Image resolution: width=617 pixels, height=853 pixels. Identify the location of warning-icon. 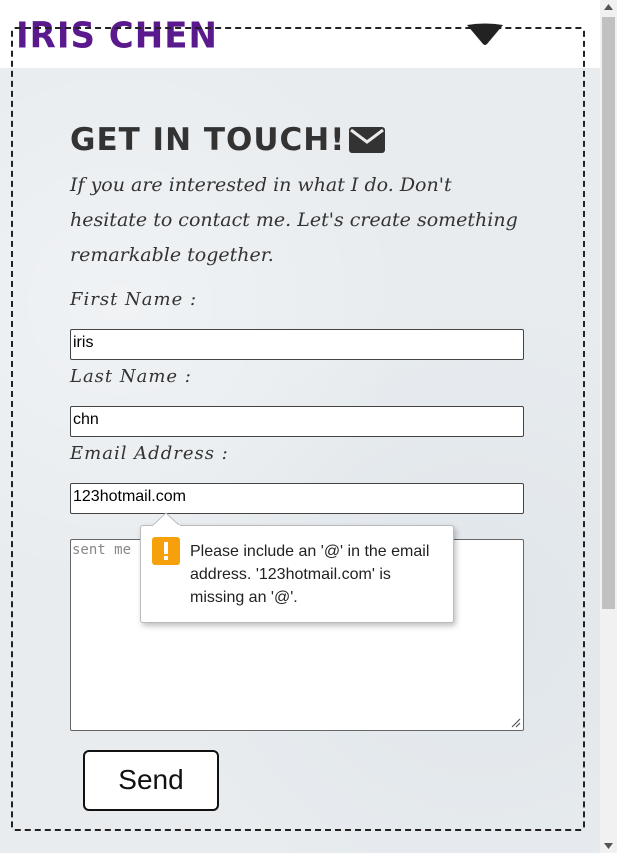
(166, 551).